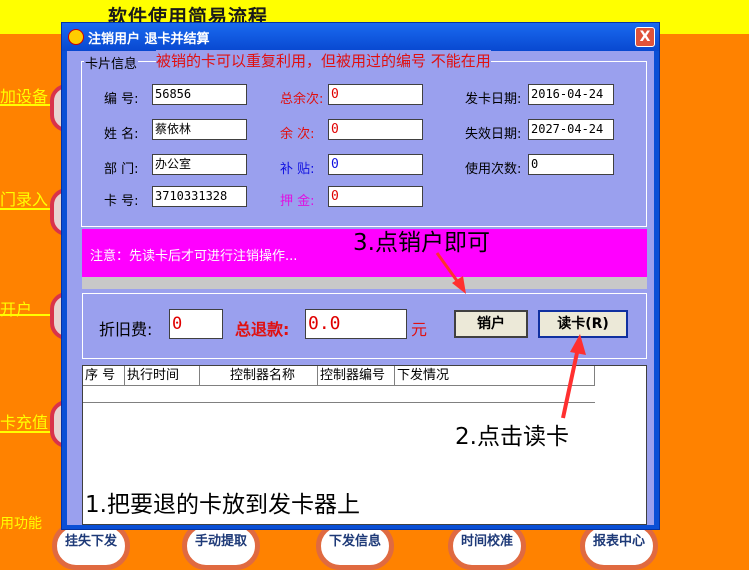  What do you see at coordinates (302, 99) in the screenshot?
I see `total-balance-label: 总余次:` at bounding box center [302, 99].